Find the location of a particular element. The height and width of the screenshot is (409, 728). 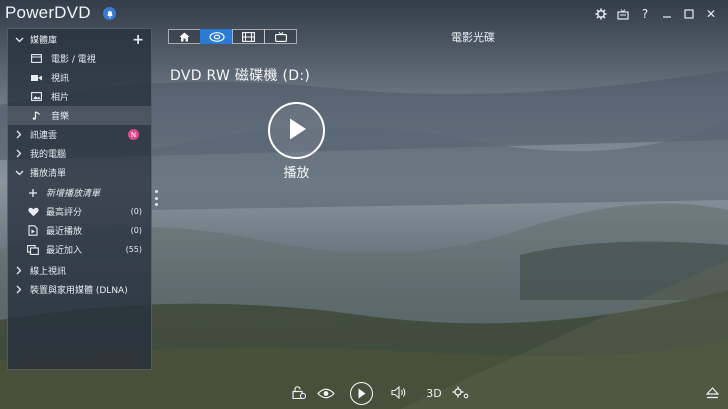

sidebar-item-recently-added: 最近加入 (55) is located at coordinates (79, 249).